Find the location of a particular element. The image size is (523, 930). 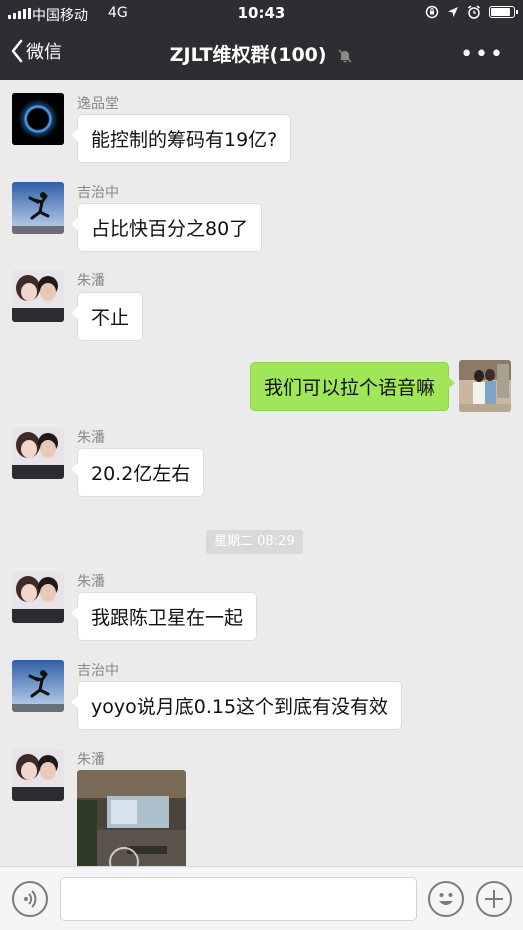

sender-name: 逸品堂 is located at coordinates (98, 104).